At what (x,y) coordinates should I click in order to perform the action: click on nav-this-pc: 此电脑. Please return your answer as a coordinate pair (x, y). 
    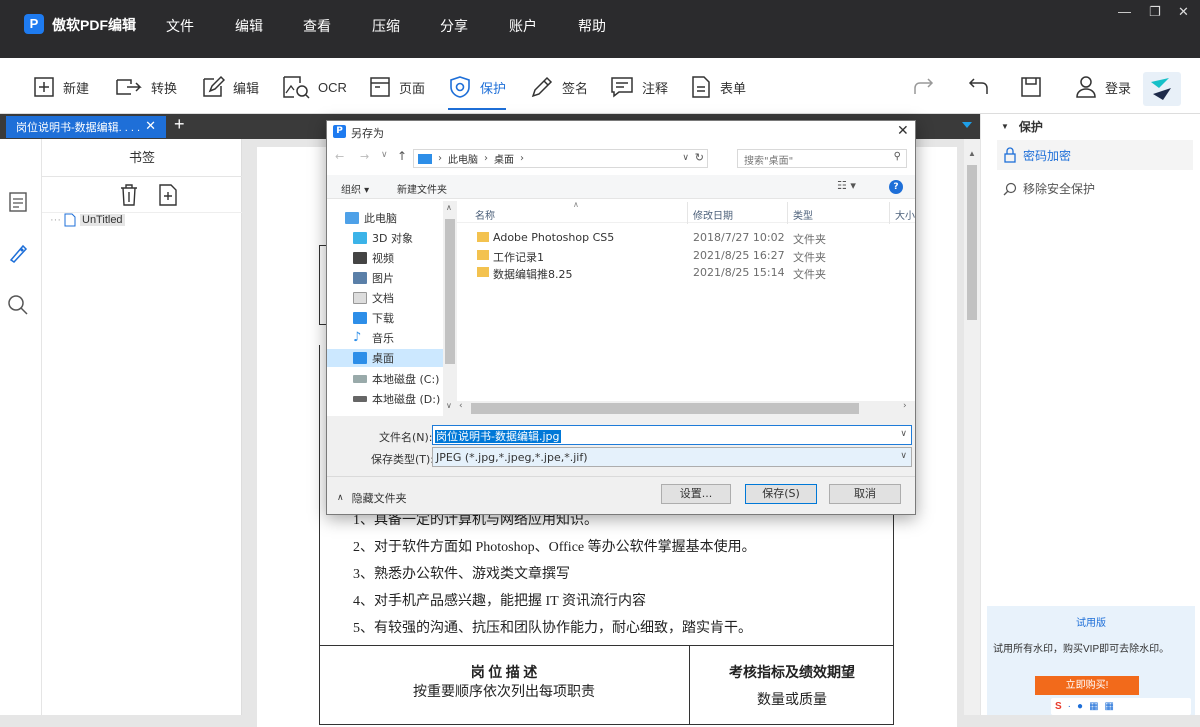
    Looking at the image, I should click on (371, 218).